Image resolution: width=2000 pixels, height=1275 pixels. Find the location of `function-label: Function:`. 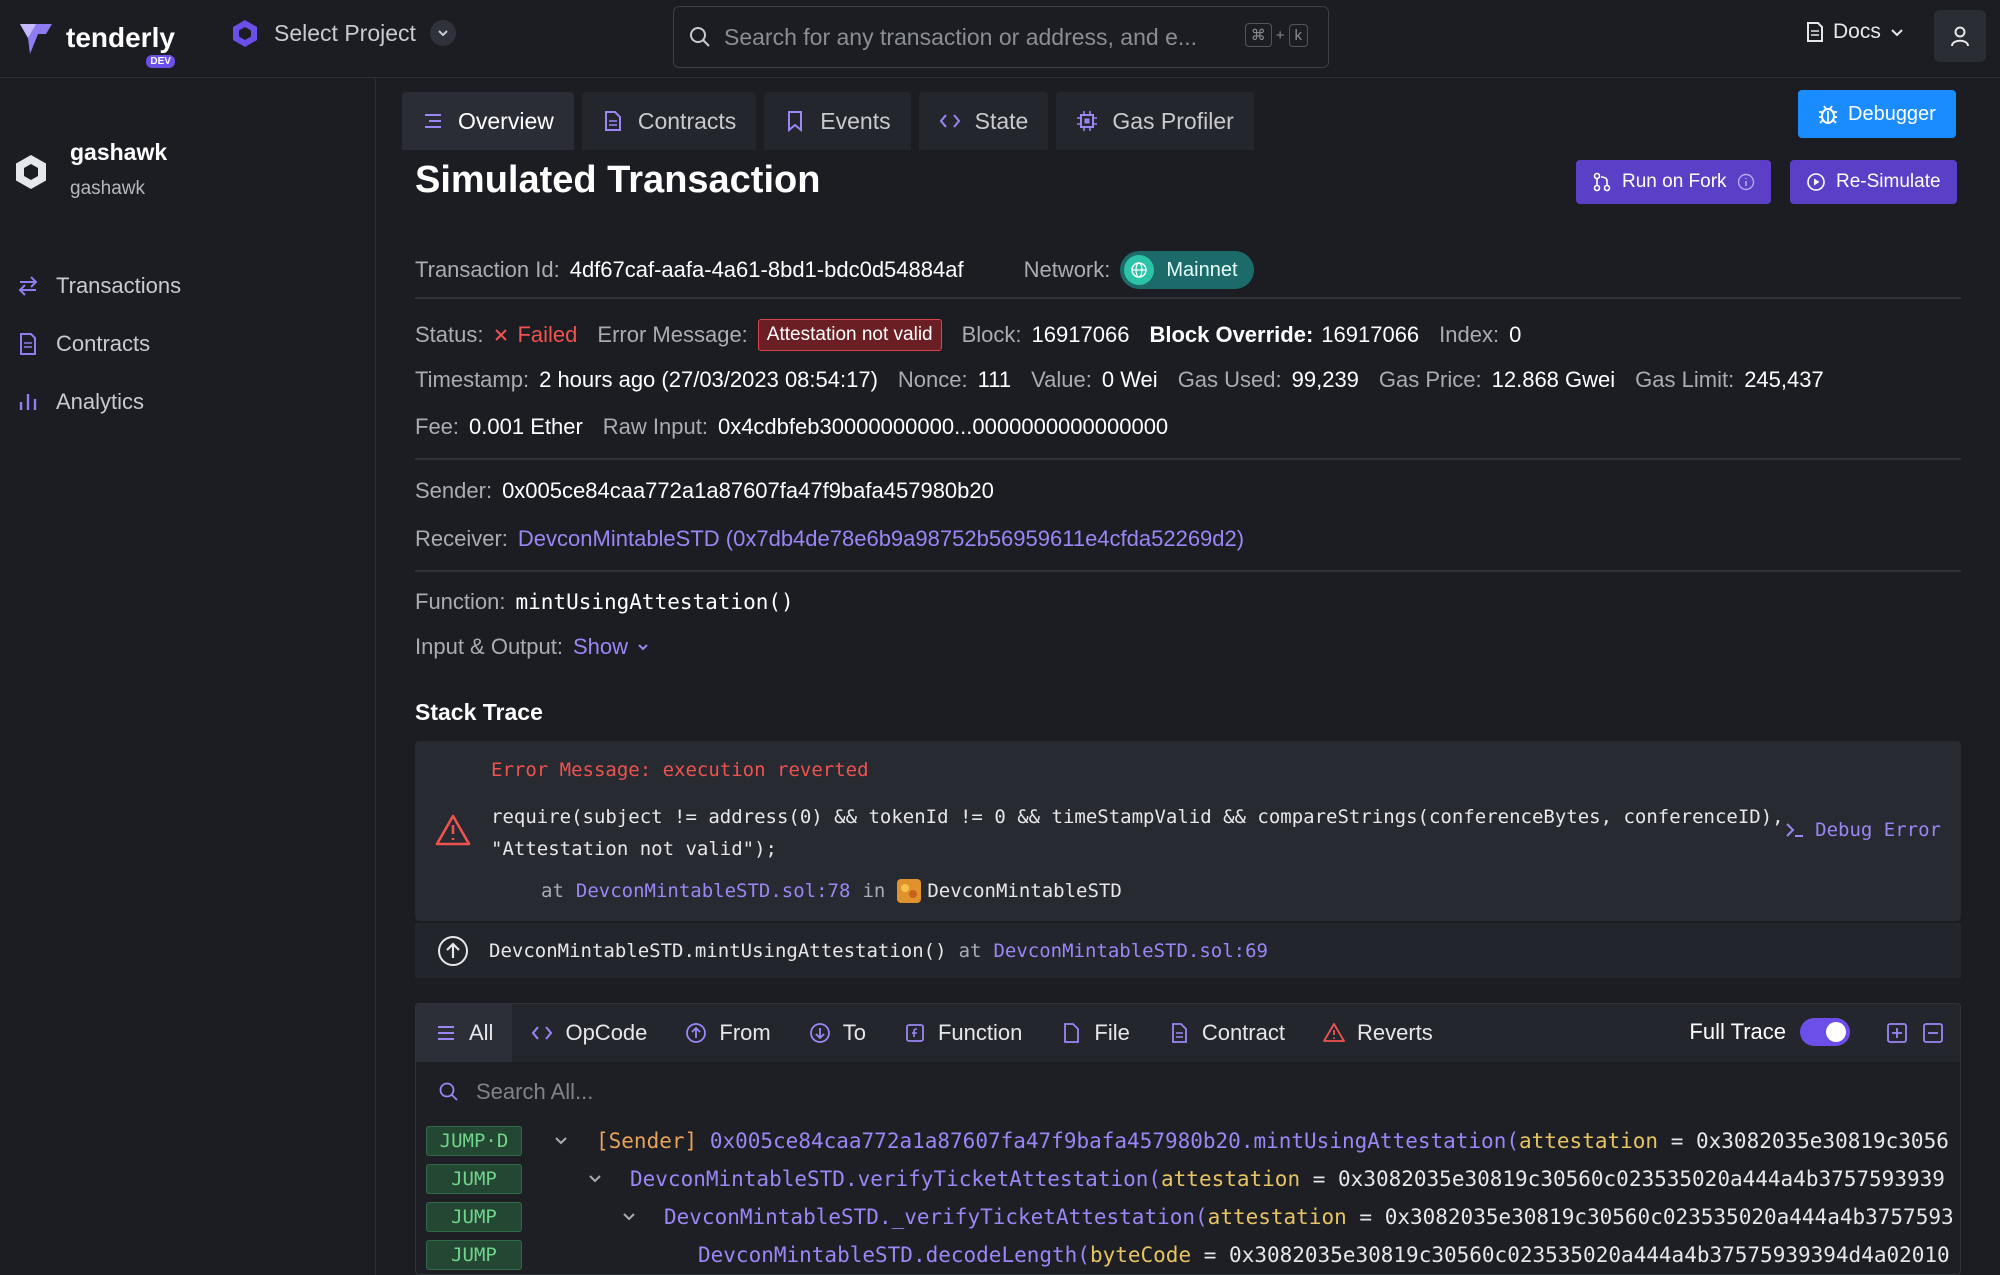

function-label: Function: is located at coordinates (460, 602).